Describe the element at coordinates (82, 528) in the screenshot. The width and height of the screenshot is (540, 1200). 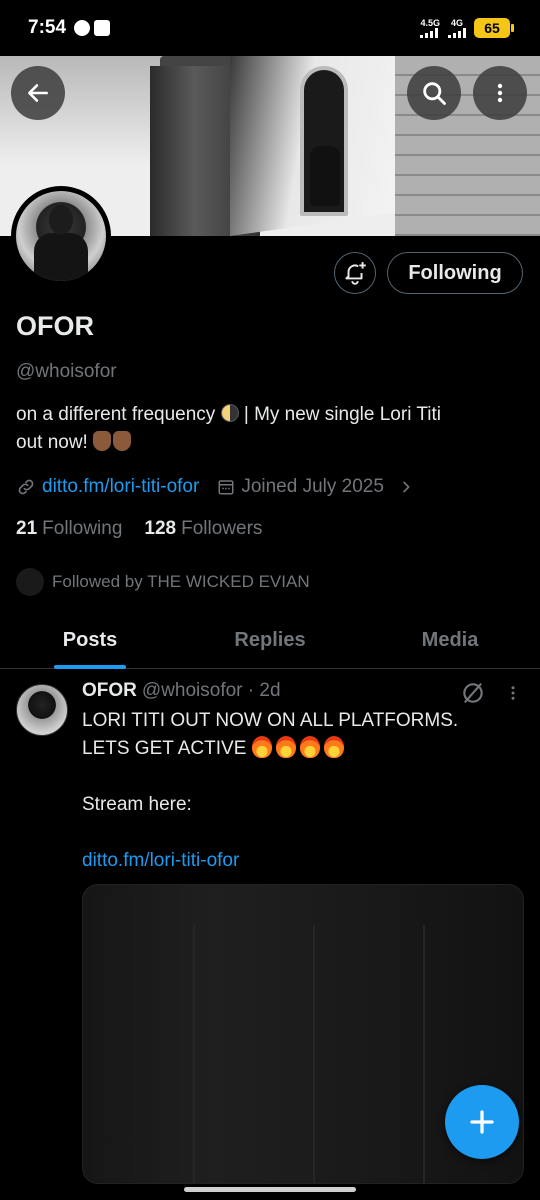
I see `following-label: Following` at that location.